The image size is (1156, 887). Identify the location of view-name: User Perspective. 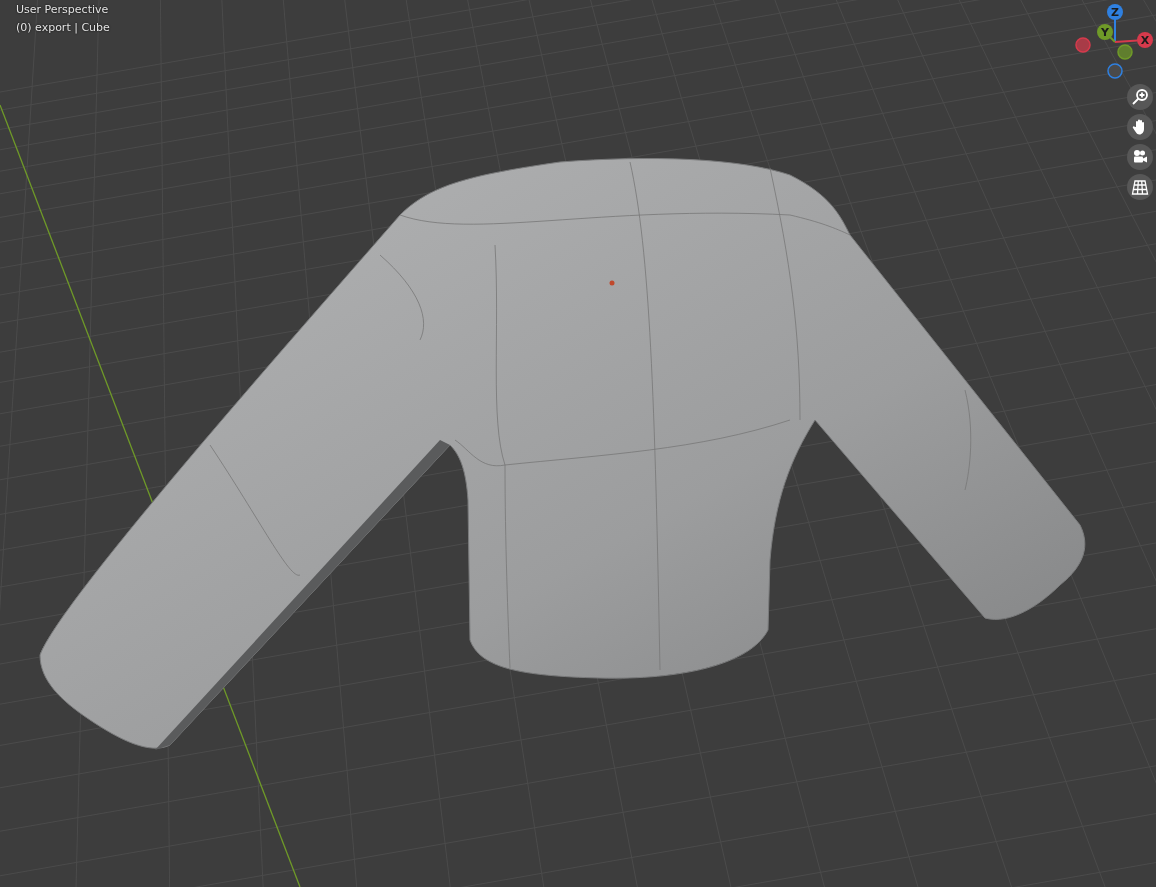
(62, 10).